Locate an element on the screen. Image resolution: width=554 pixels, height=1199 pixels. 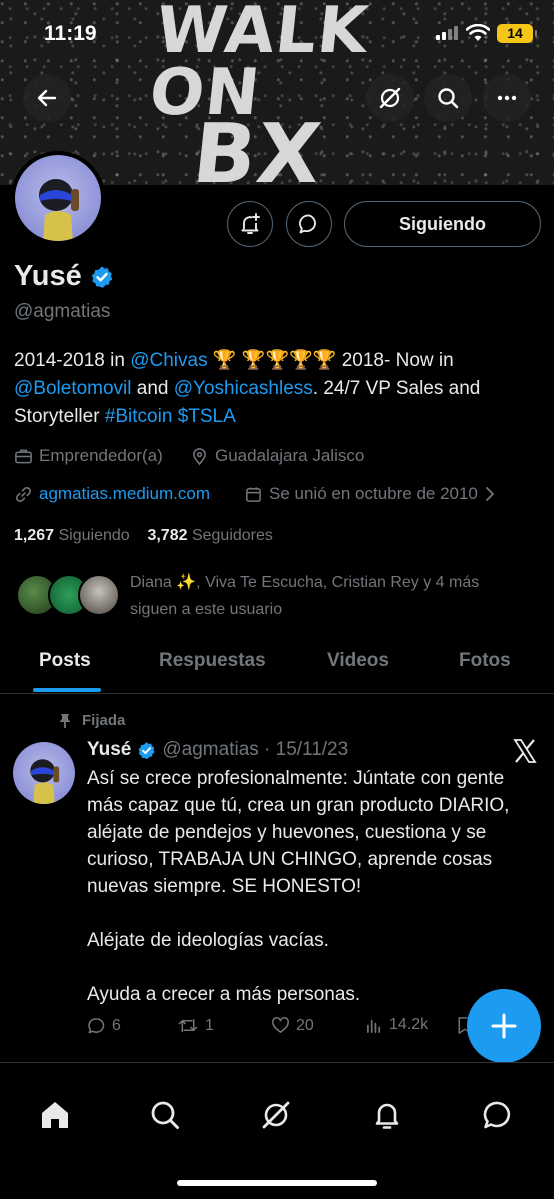
website-link: agmatias.medium.com is located at coordinates (124, 494).